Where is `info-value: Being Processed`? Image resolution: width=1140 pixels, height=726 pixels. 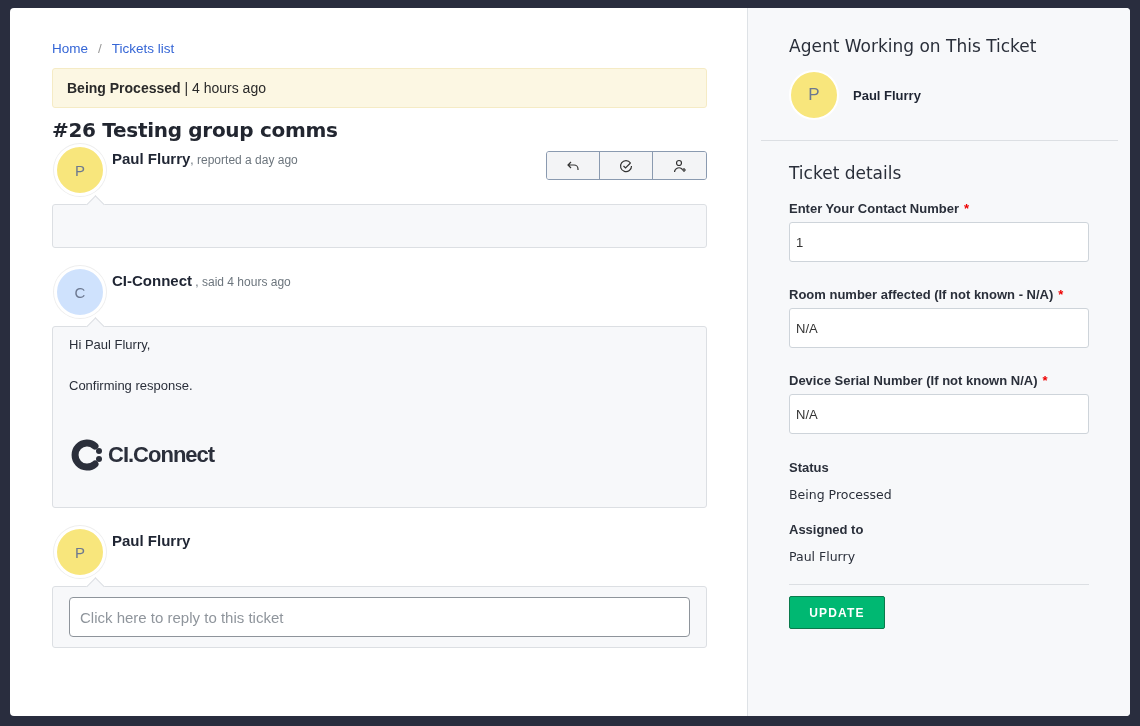 info-value: Being Processed is located at coordinates (841, 494).